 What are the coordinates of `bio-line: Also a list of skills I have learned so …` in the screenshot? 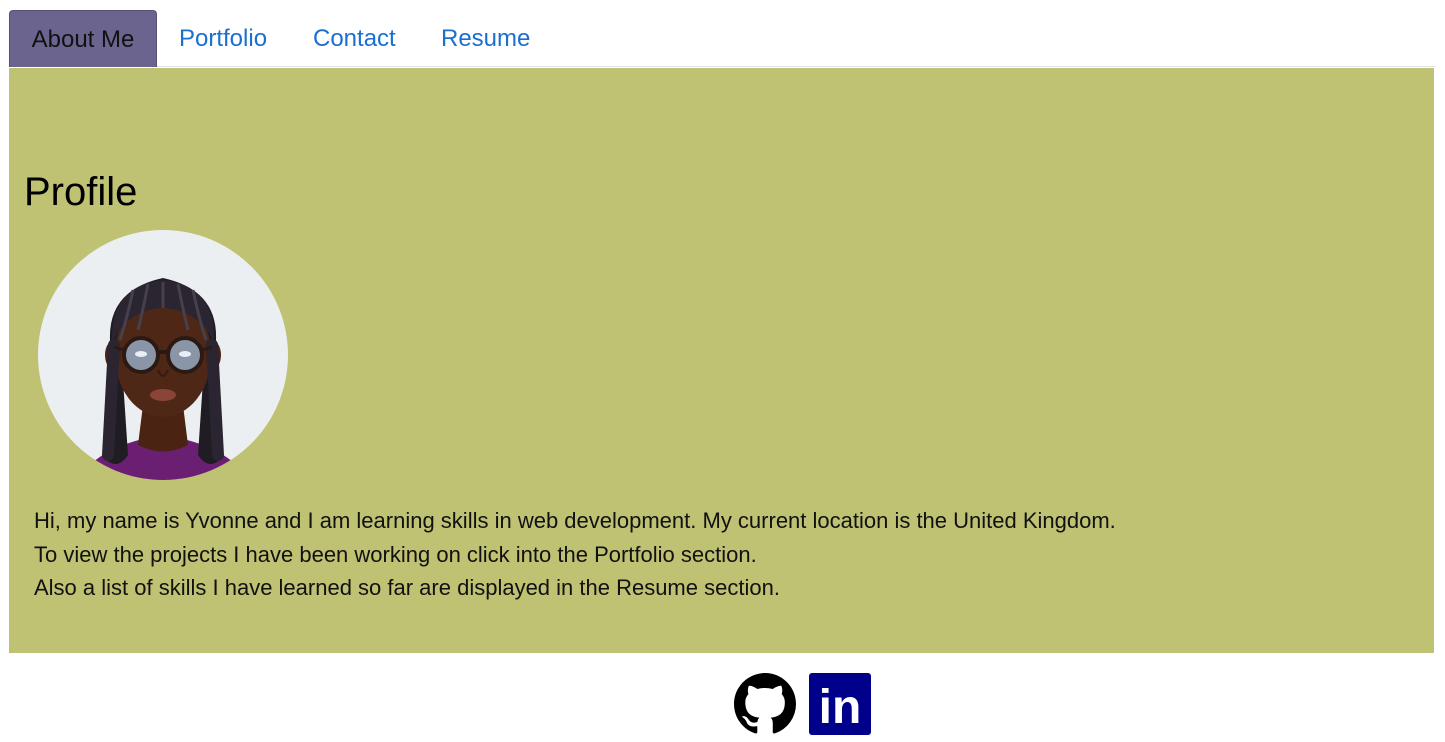 It's located at (407, 587).